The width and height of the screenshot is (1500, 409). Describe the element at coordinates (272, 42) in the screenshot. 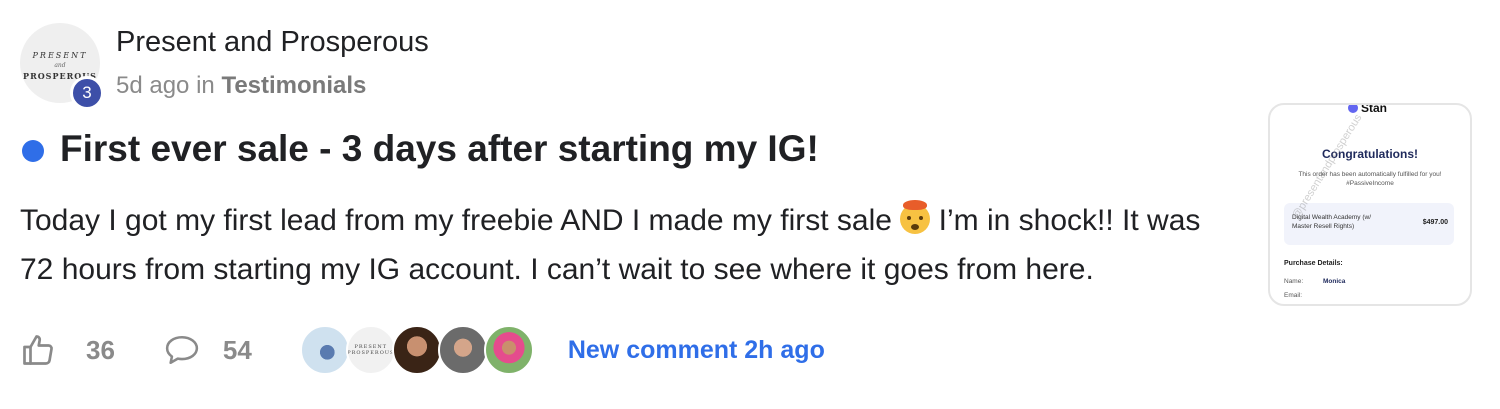

I see `author-name: Present and Prosperous` at that location.